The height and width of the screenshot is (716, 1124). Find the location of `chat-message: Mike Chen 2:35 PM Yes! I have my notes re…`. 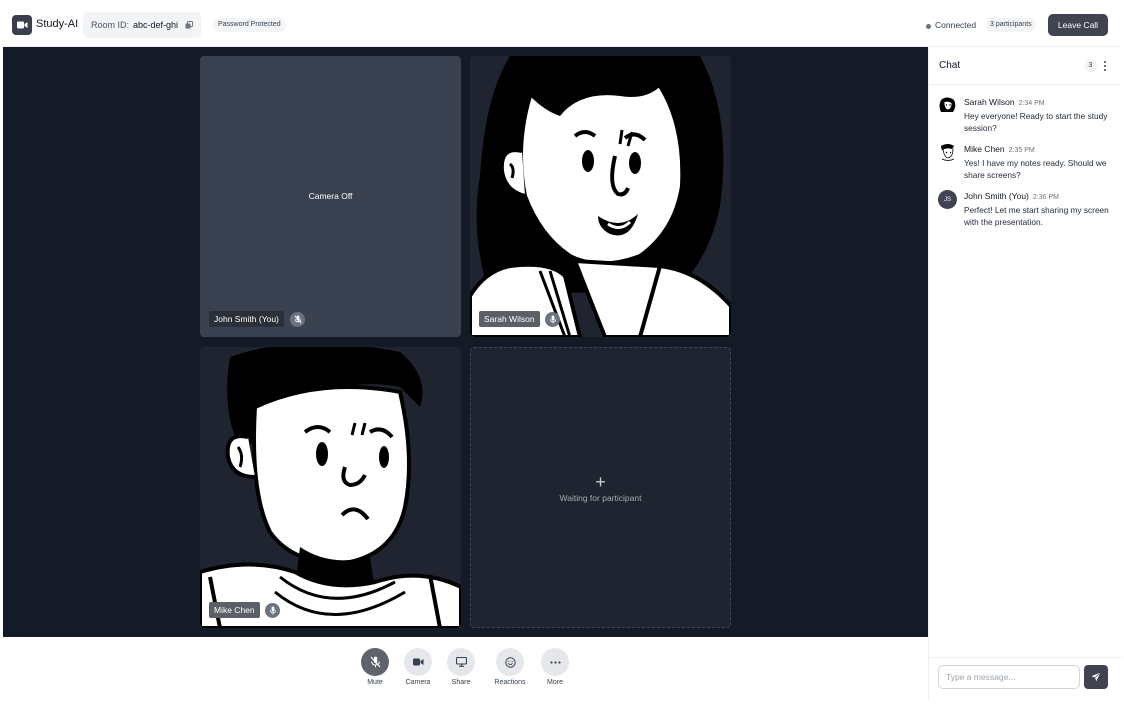

chat-message: Mike Chen 2:35 PM Yes! I have my notes re… is located at coordinates (1027, 163).